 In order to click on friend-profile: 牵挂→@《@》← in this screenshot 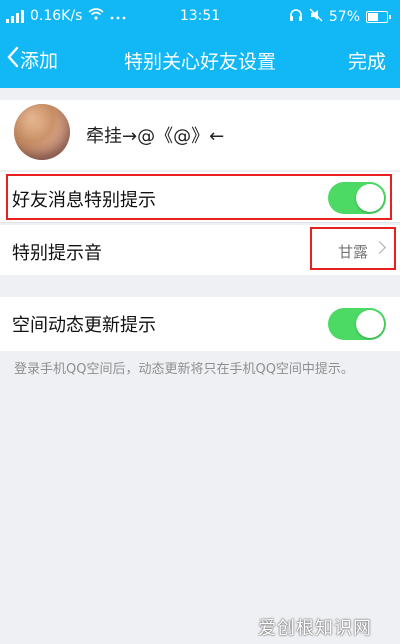, I will do `click(200, 135)`.